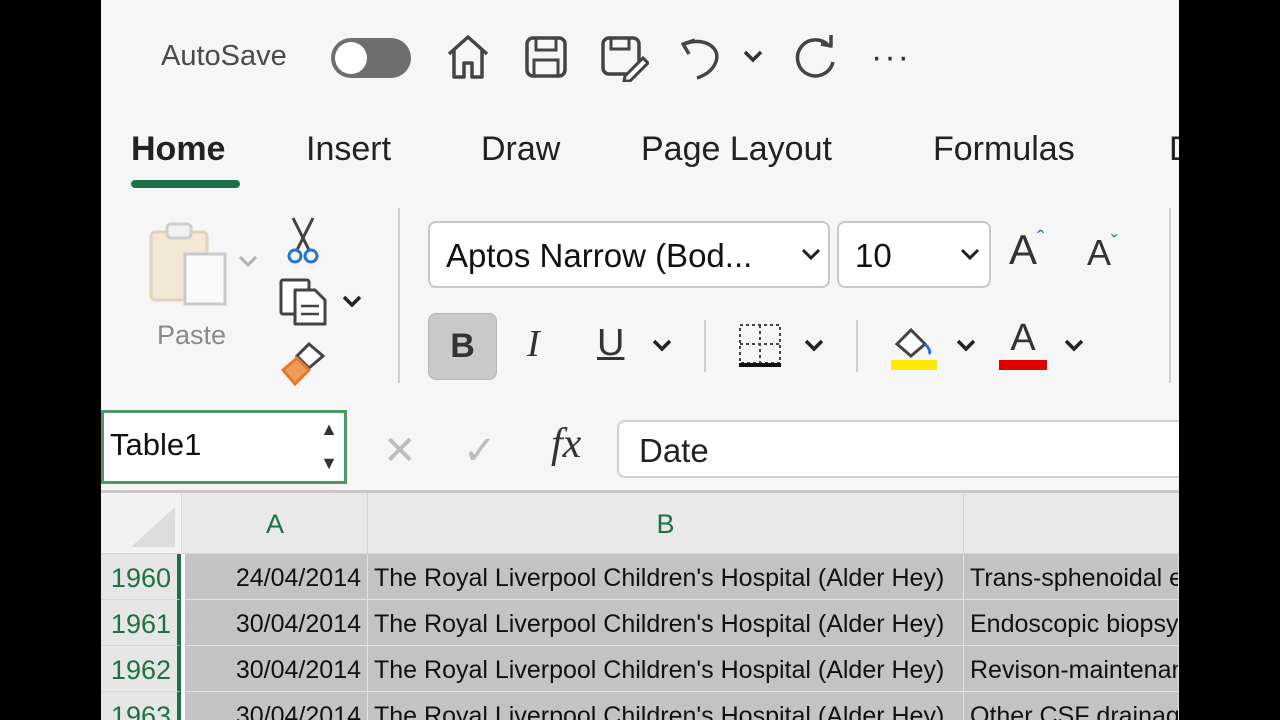 This screenshot has height=720, width=1280. I want to click on tab-formulas: Formulas, so click(1004, 149).